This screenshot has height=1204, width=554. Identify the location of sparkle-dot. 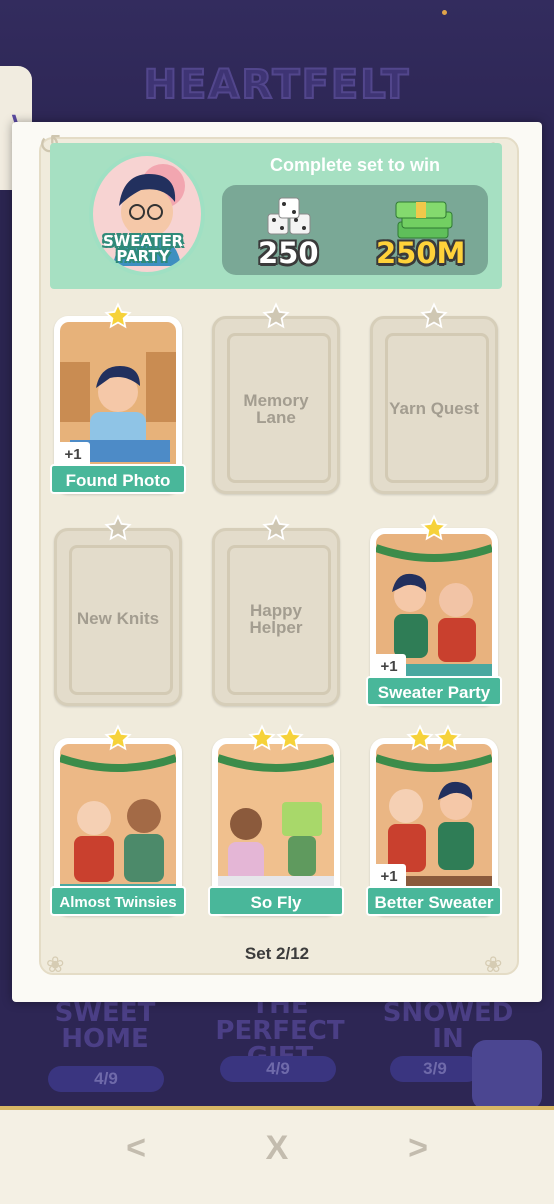
(444, 12).